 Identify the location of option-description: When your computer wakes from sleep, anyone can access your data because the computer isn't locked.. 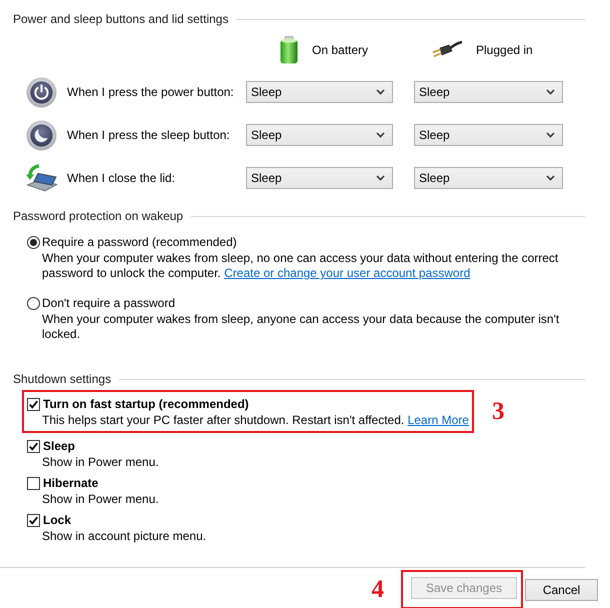
(301, 327).